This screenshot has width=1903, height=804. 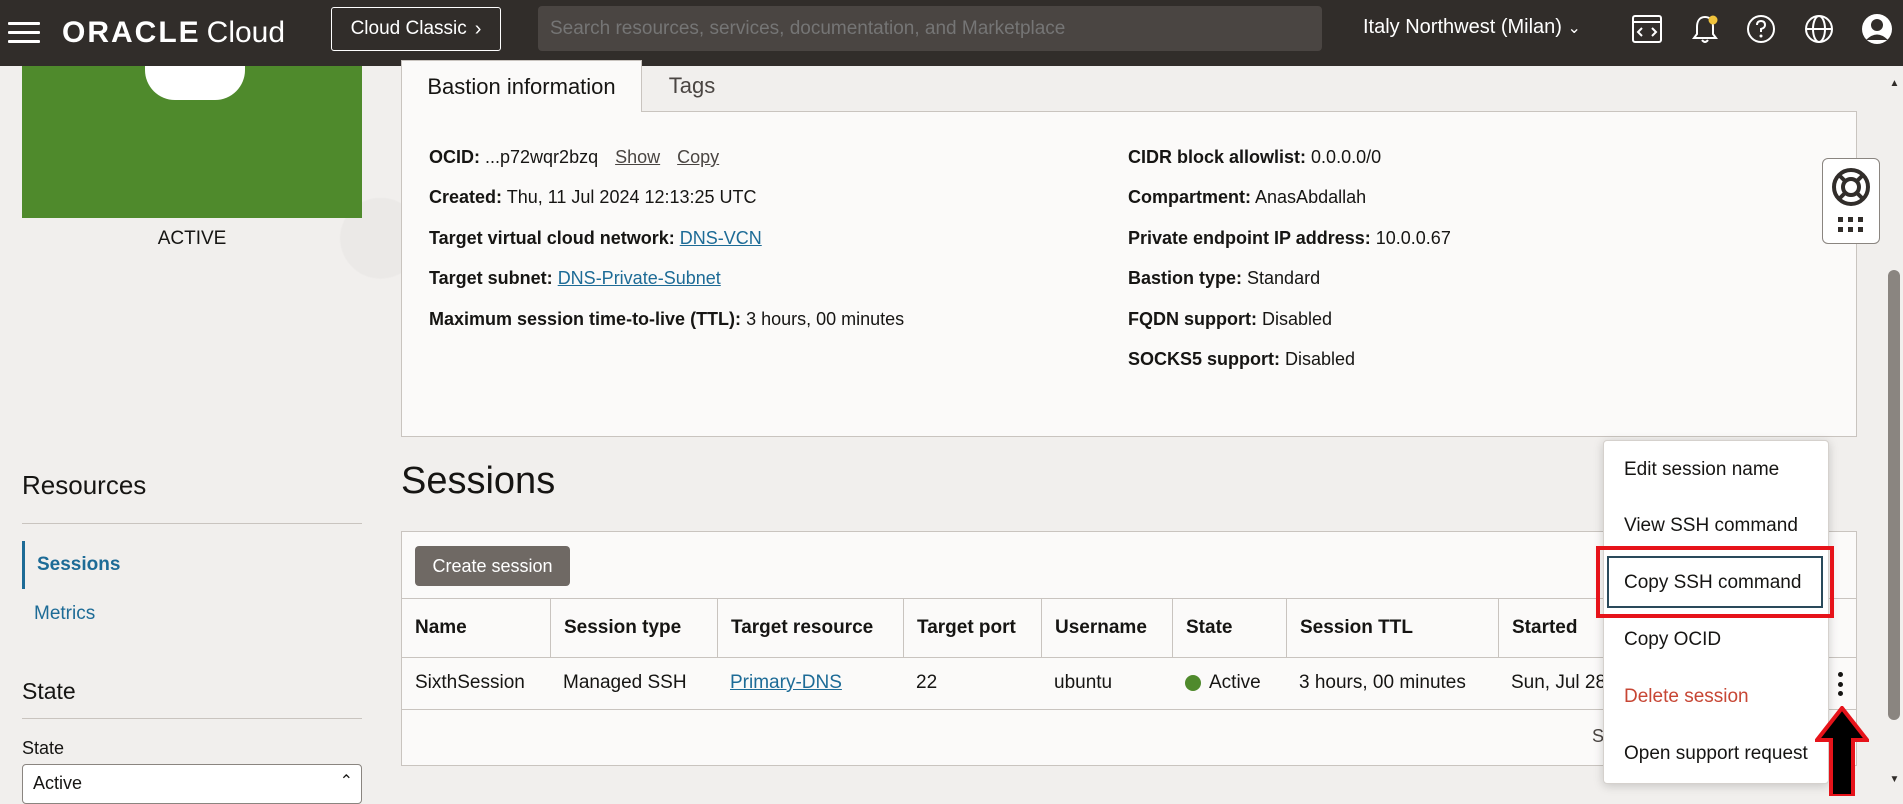 What do you see at coordinates (1224, 278) in the screenshot?
I see `bastion-type-row: Bastion type: Standard` at bounding box center [1224, 278].